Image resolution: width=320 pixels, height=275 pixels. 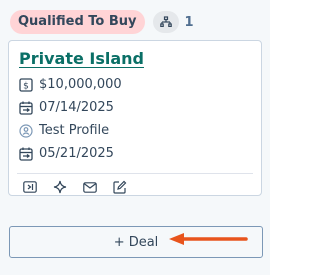 I want to click on preview-icon, so click(x=30, y=187).